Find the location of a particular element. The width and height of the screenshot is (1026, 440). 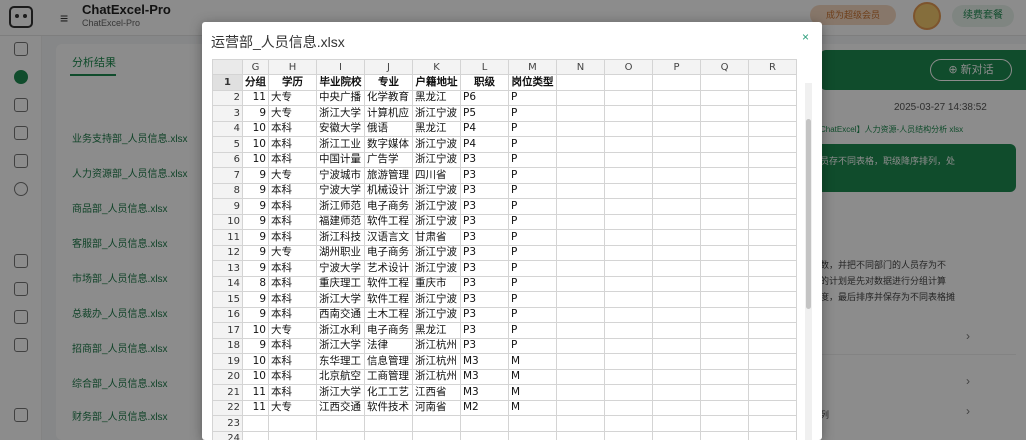

table-cell: 化学教育 is located at coordinates (388, 97).